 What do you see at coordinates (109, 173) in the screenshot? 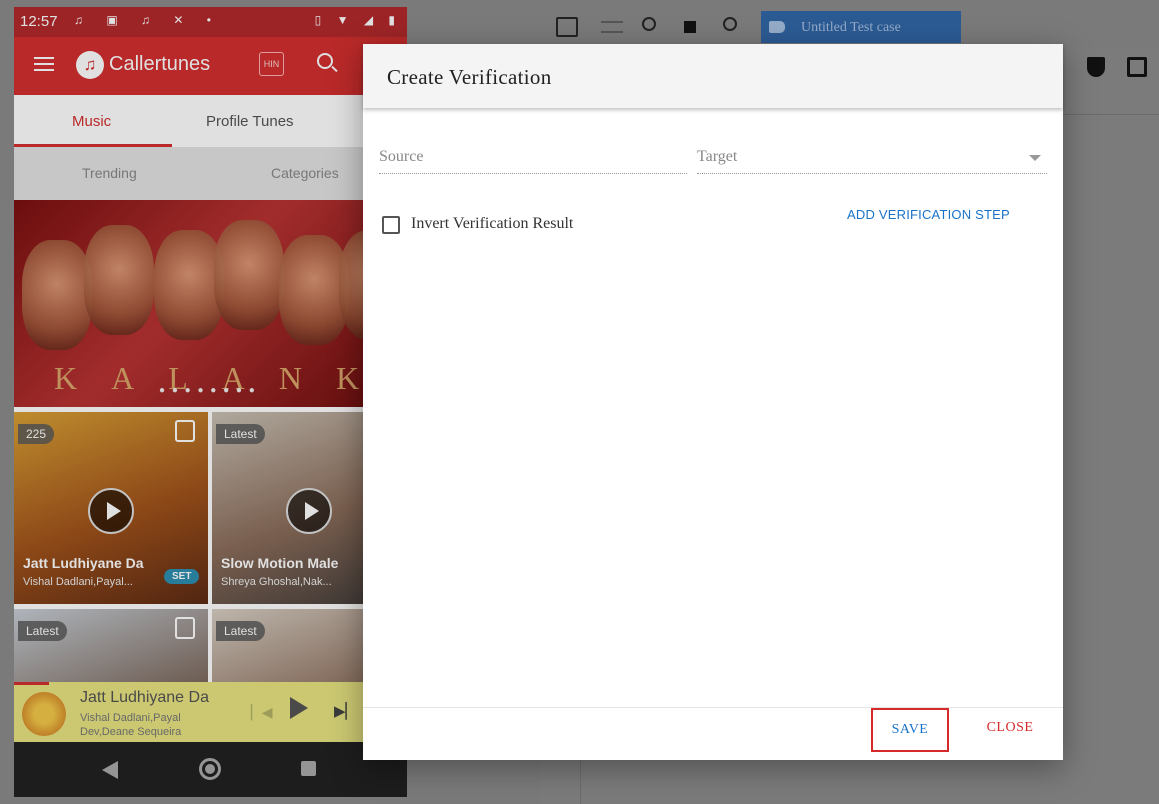
I see `tab-trending: Trending` at bounding box center [109, 173].